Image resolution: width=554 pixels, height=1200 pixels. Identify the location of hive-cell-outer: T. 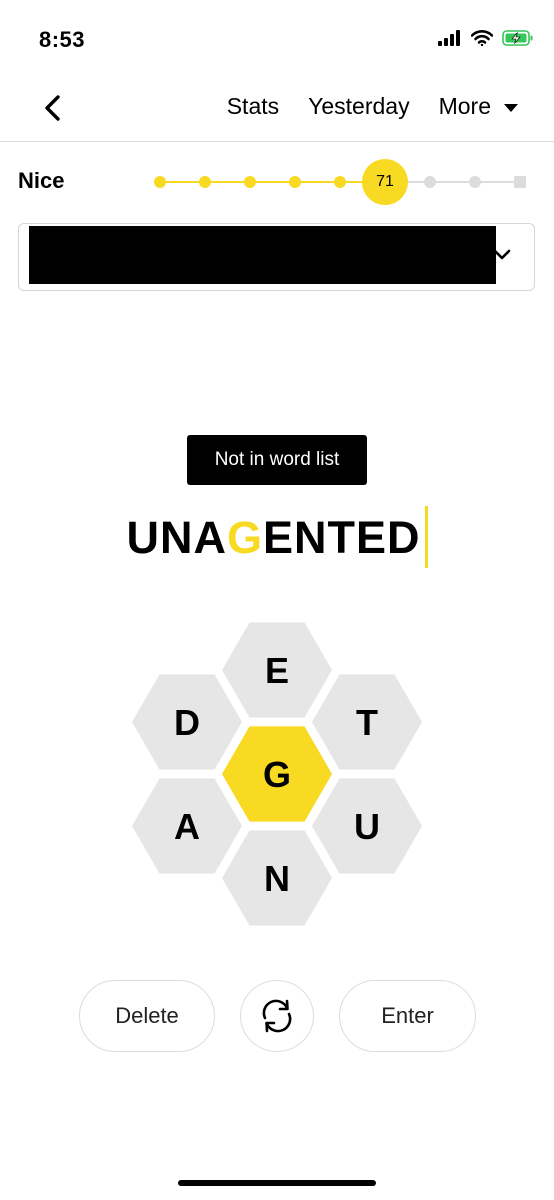
(367, 722).